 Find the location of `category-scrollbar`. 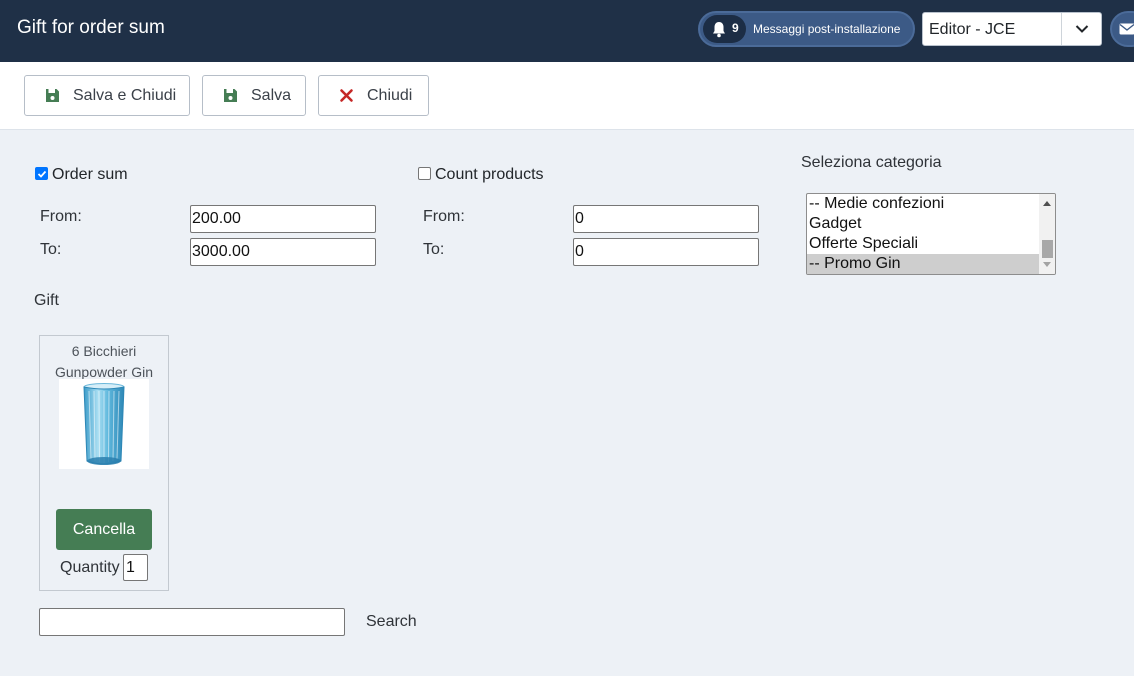

category-scrollbar is located at coordinates (1047, 234).